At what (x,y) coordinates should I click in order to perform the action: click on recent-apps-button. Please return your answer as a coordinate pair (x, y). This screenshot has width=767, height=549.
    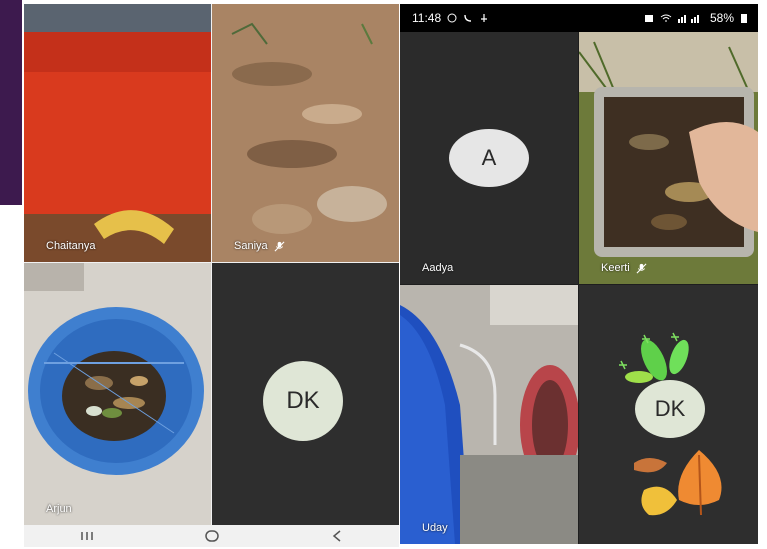
    Looking at the image, I should click on (87, 536).